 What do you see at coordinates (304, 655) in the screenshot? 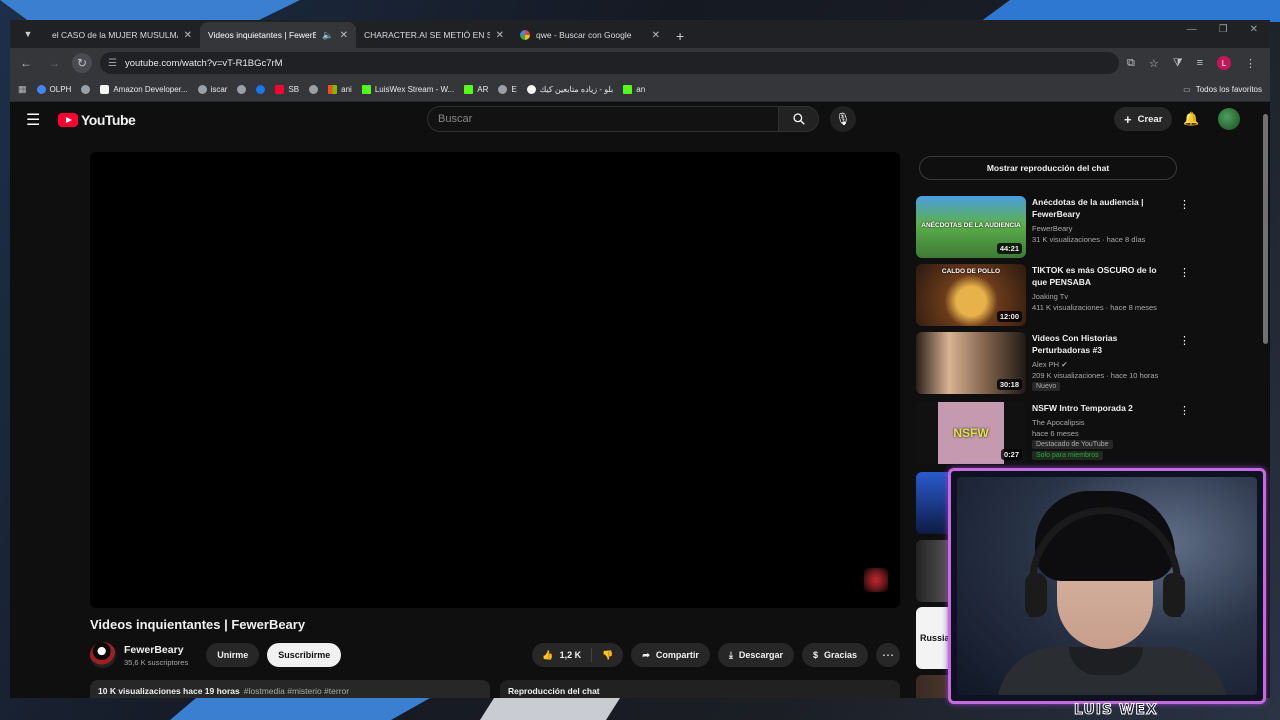
I see `subscribe-button: Suscribirme` at bounding box center [304, 655].